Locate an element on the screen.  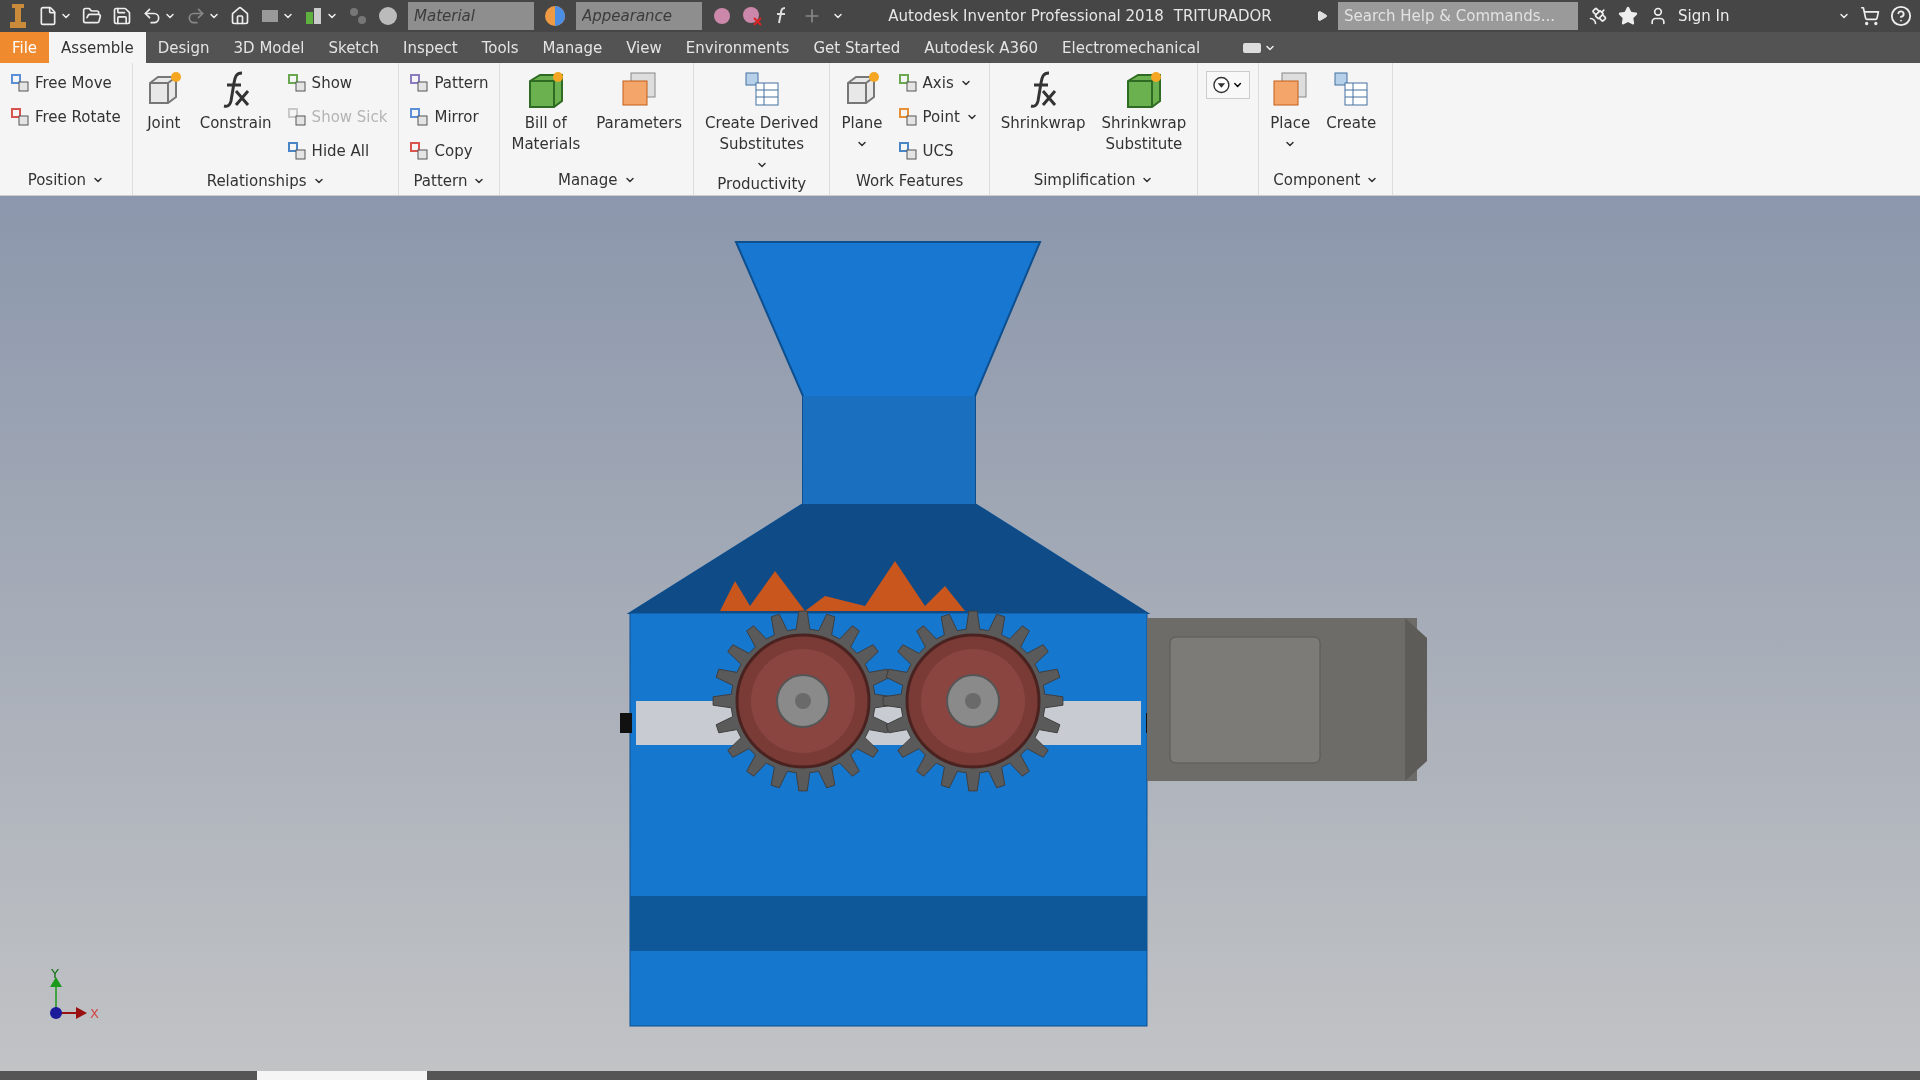
globe-button is located at coordinates (388, 16).